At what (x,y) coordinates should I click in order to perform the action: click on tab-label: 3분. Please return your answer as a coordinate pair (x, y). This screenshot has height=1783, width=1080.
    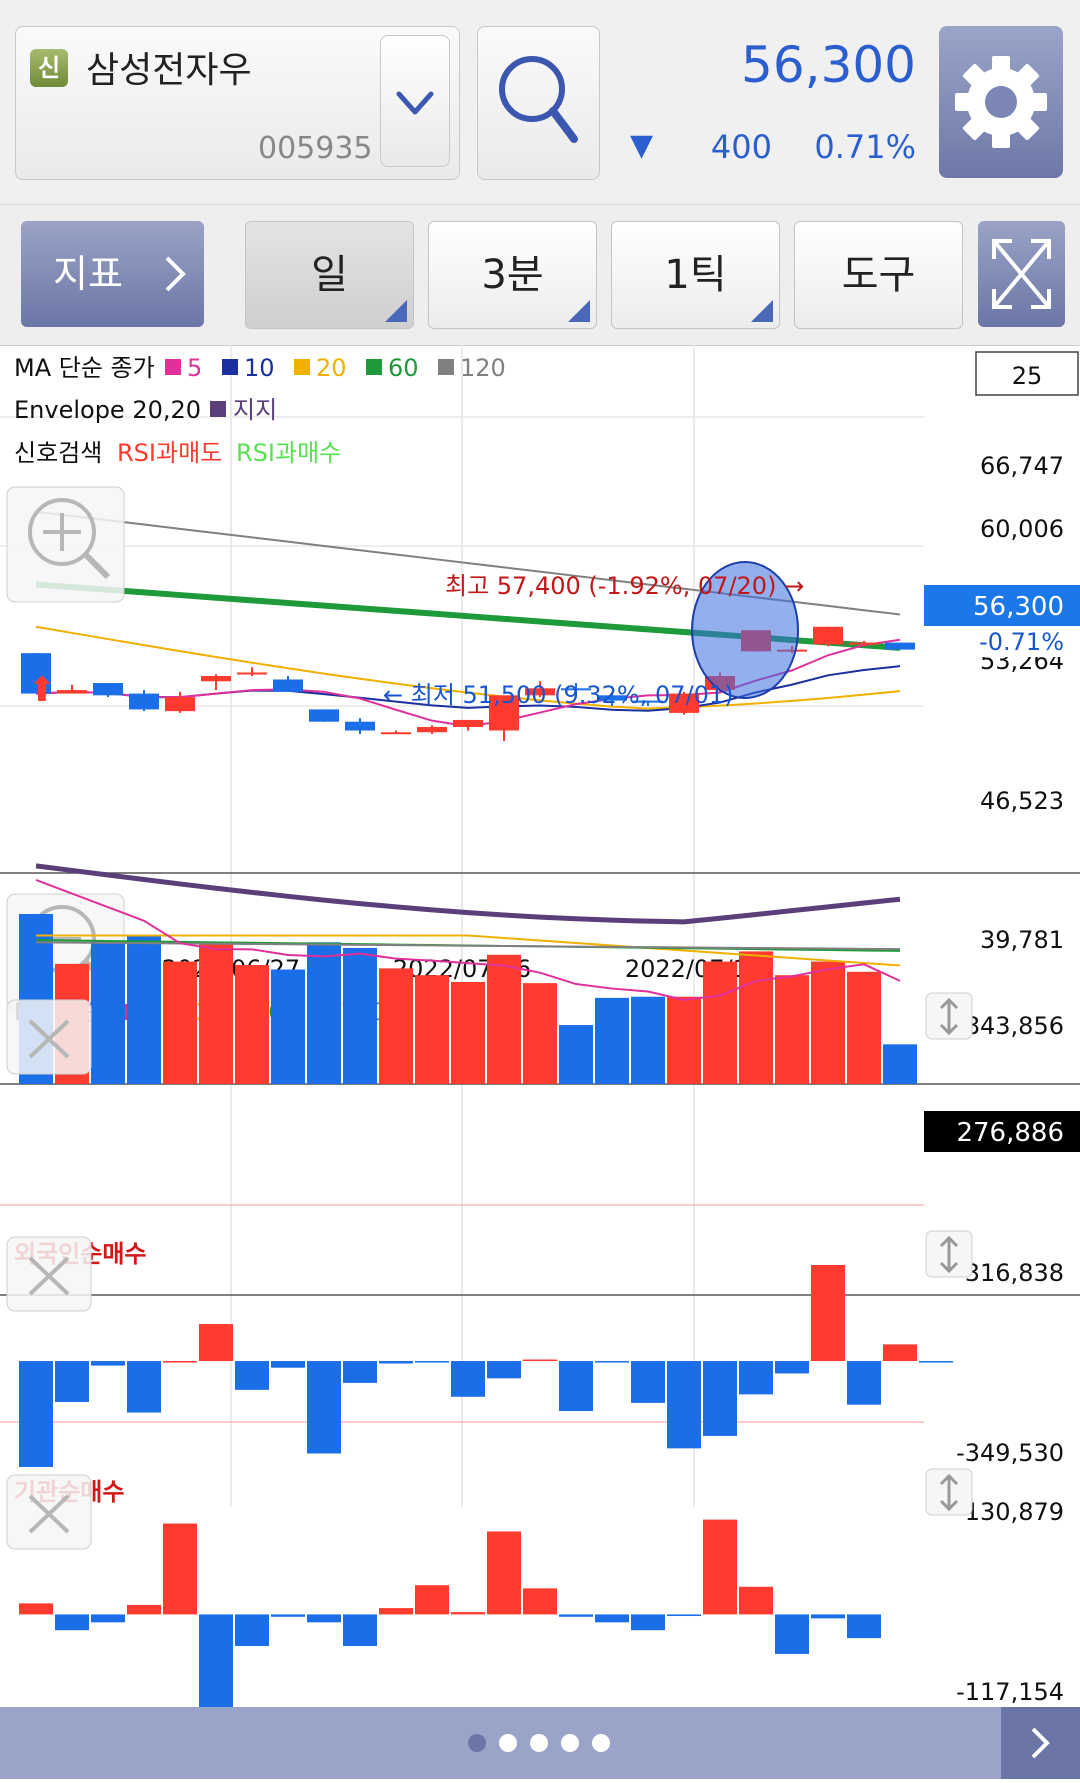
    Looking at the image, I should click on (512, 275).